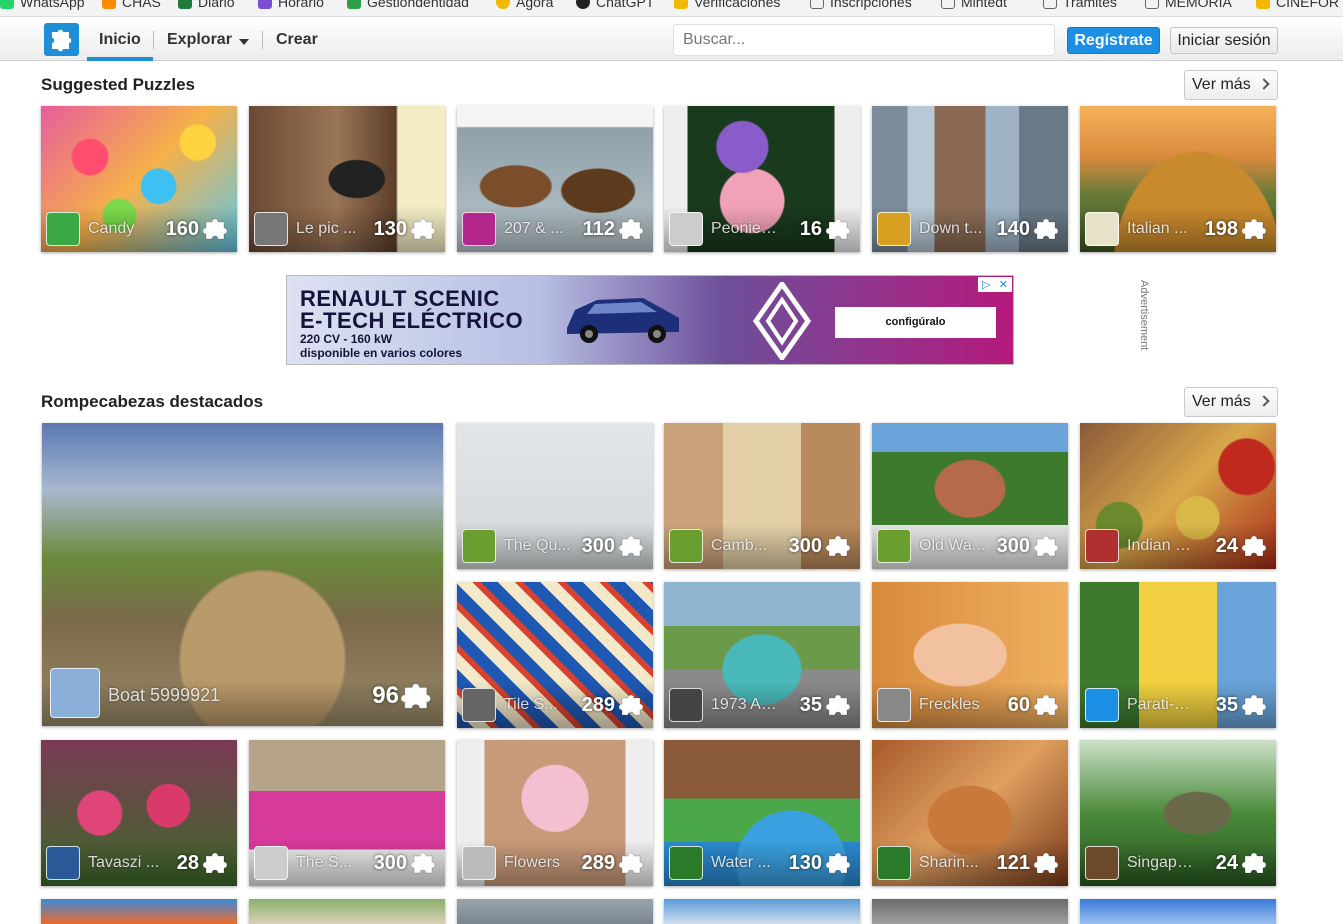  What do you see at coordinates (810, 705) in the screenshot?
I see `piece-count: 35` at bounding box center [810, 705].